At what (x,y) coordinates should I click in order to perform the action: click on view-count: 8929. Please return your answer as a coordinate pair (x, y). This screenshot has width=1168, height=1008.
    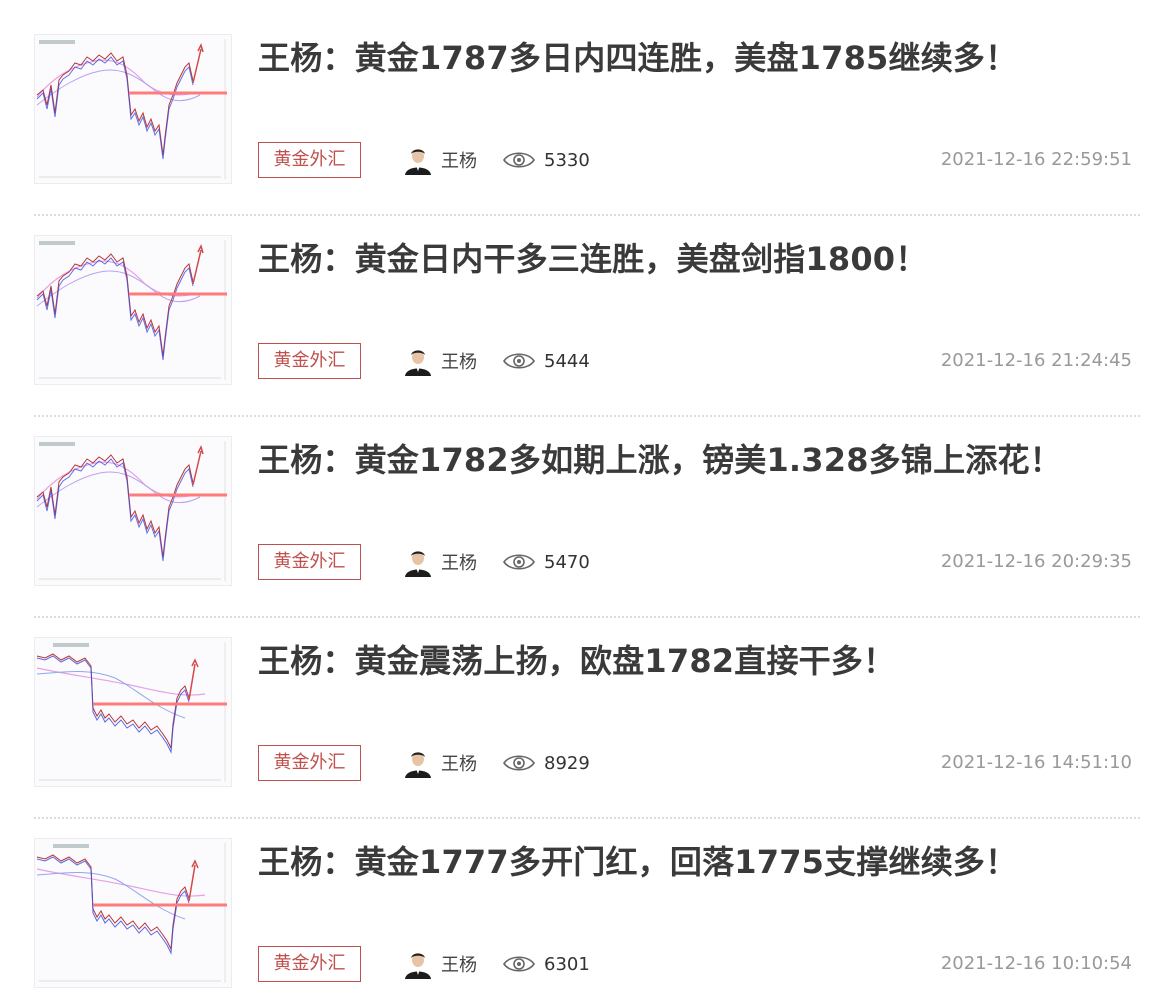
    Looking at the image, I should click on (567, 763).